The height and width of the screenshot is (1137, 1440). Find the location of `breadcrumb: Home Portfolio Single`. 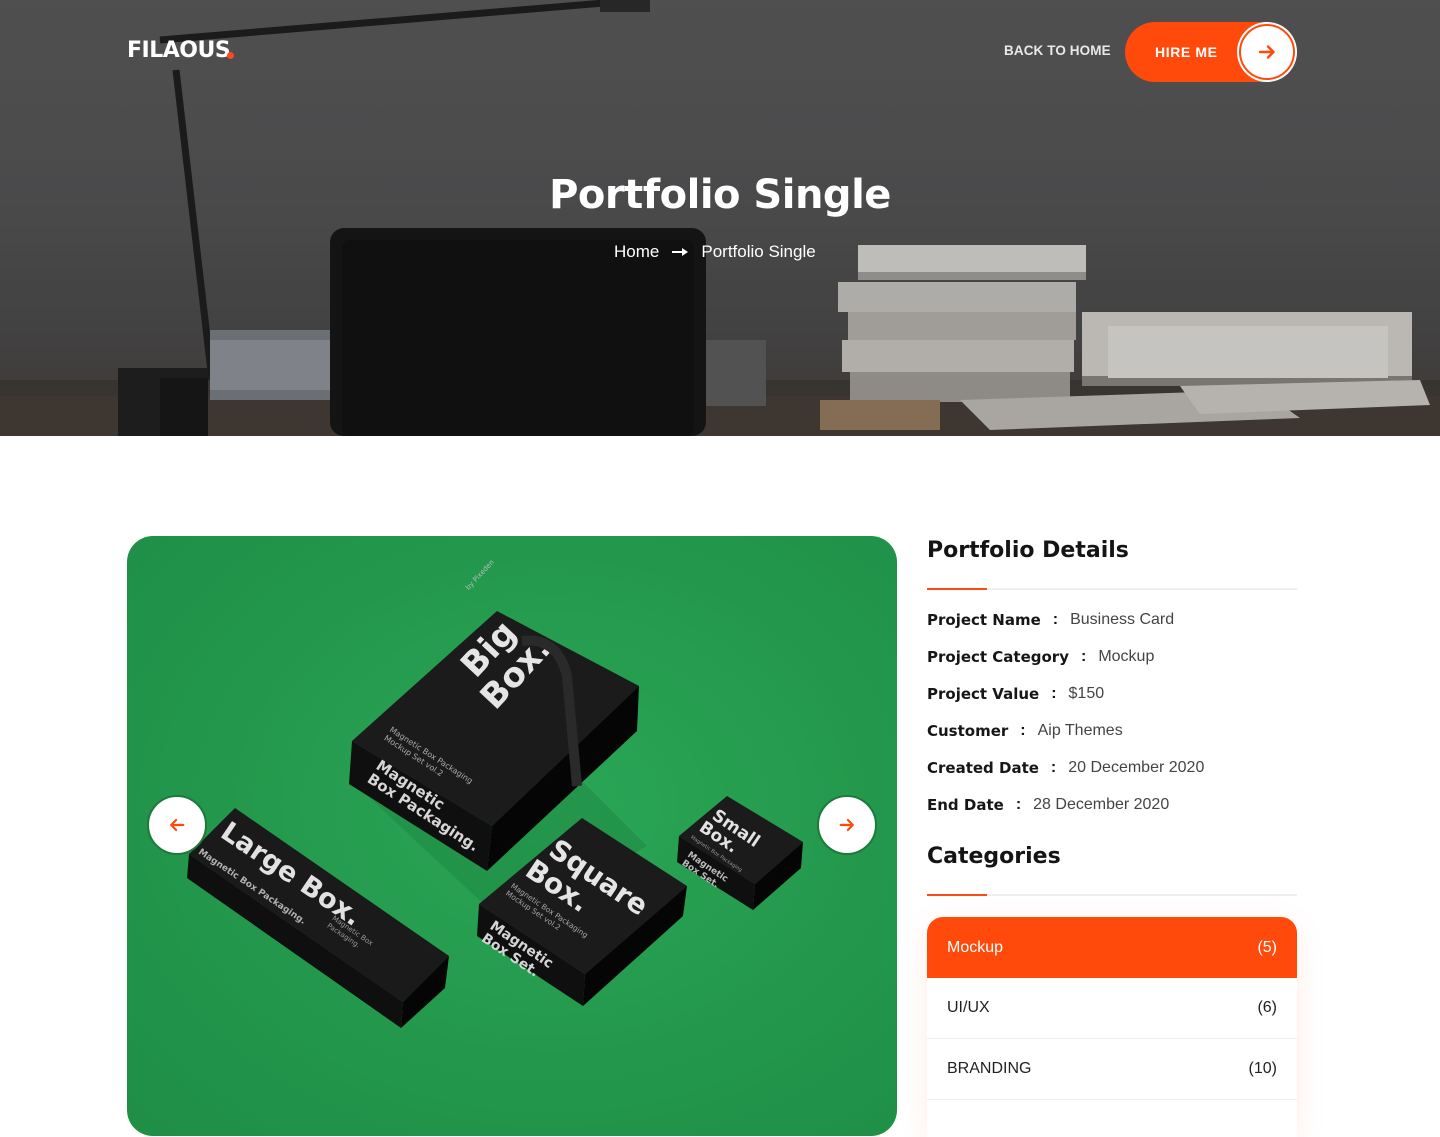

breadcrumb: Home Portfolio Single is located at coordinates (715, 252).